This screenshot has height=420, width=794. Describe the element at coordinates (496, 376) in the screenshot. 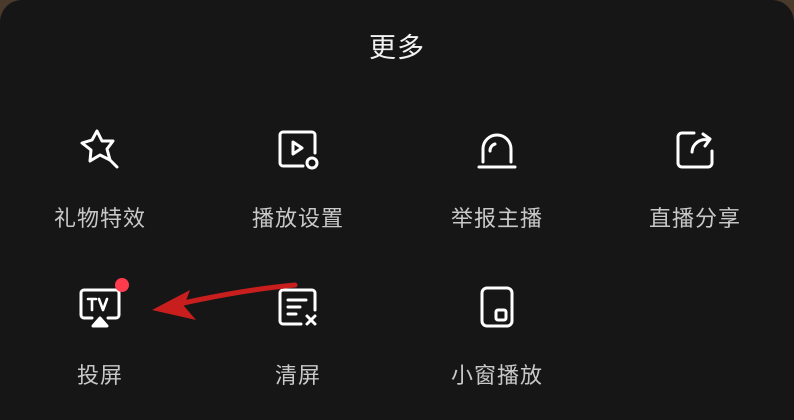

I see `option-label: 小窗播放` at that location.